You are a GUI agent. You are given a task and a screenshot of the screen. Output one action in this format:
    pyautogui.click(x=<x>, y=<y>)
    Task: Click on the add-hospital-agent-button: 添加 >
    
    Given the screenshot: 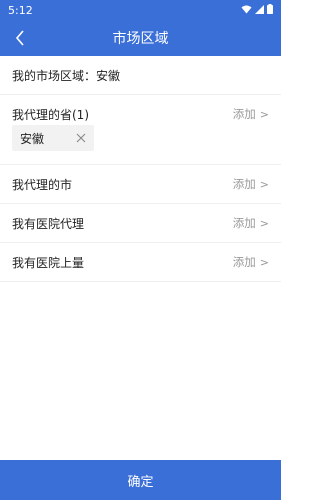 What is the action you would take?
    pyautogui.click(x=251, y=223)
    